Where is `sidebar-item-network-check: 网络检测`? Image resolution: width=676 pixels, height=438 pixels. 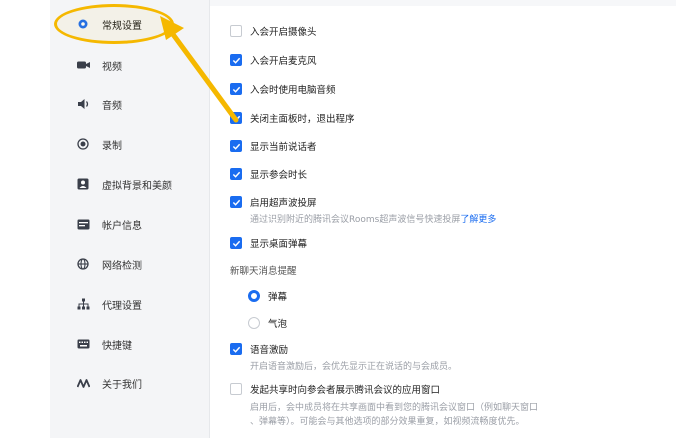
sidebar-item-network-check: 网络检测 is located at coordinates (130, 264).